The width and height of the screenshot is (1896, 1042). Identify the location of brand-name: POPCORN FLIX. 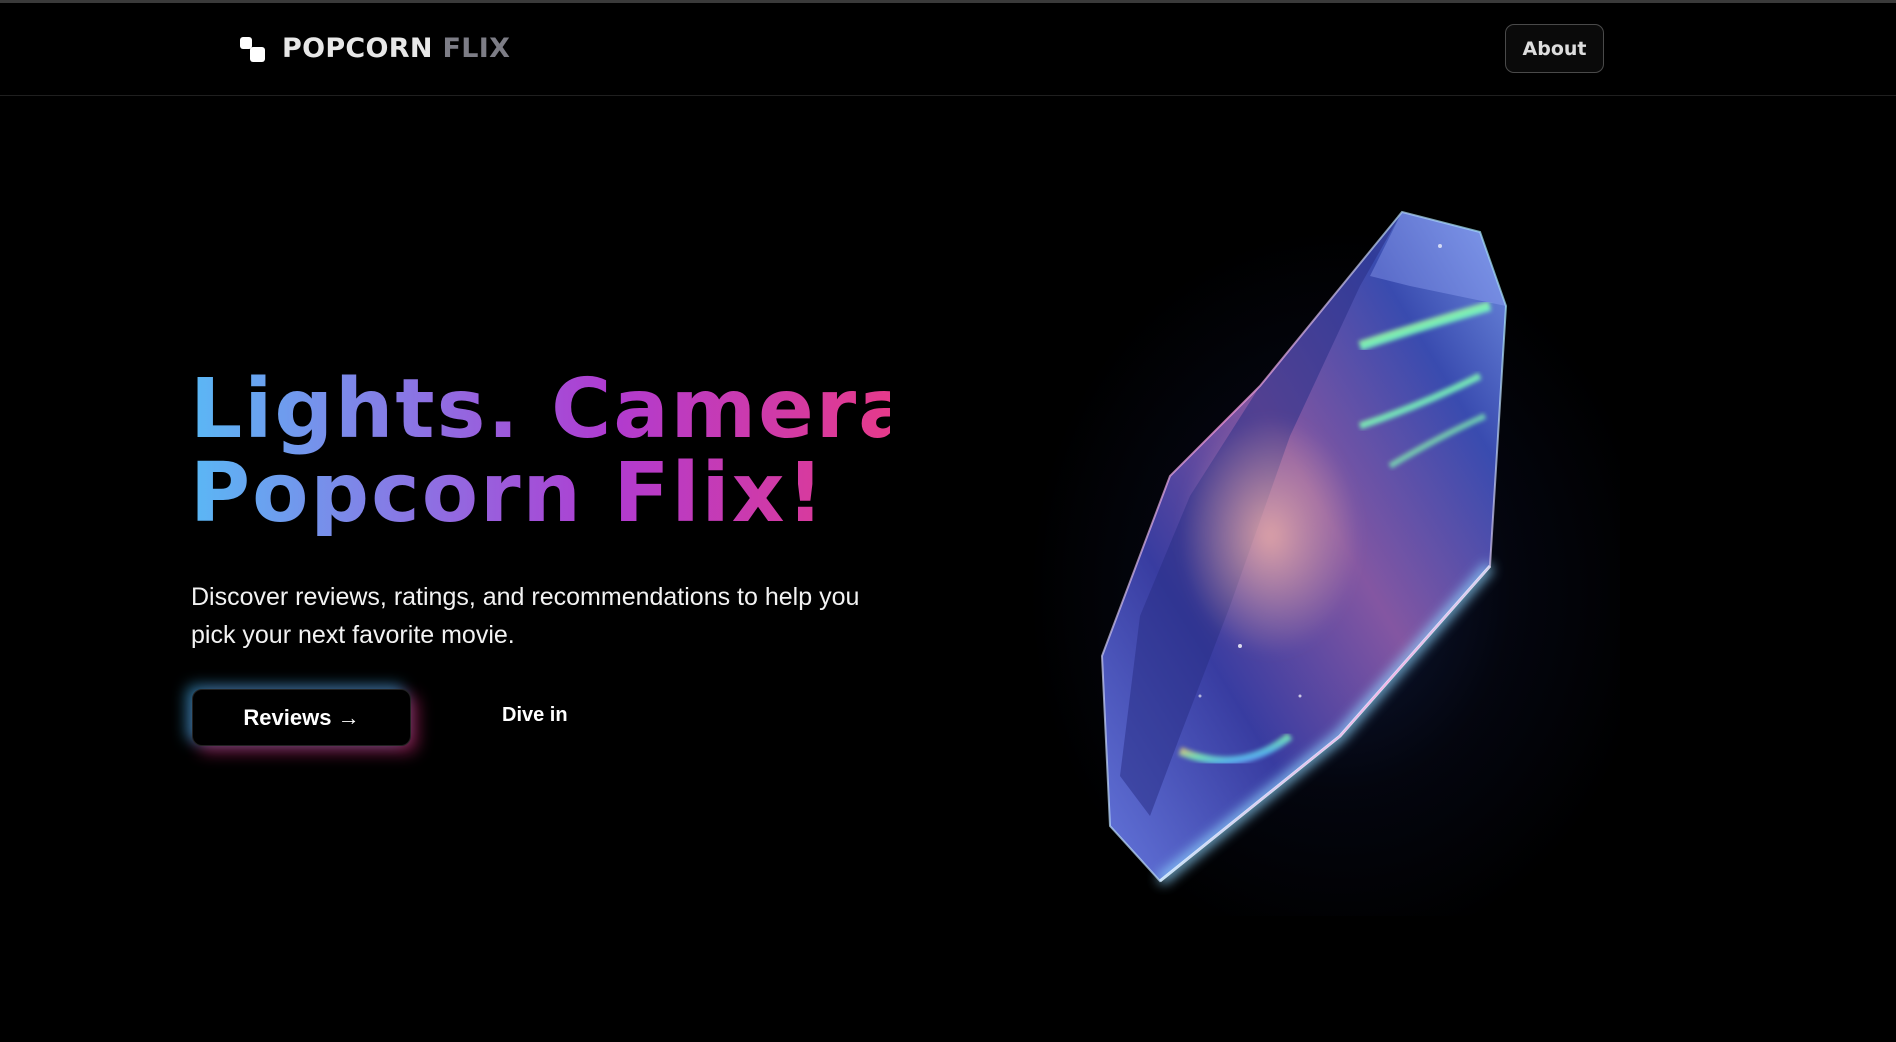
(396, 48).